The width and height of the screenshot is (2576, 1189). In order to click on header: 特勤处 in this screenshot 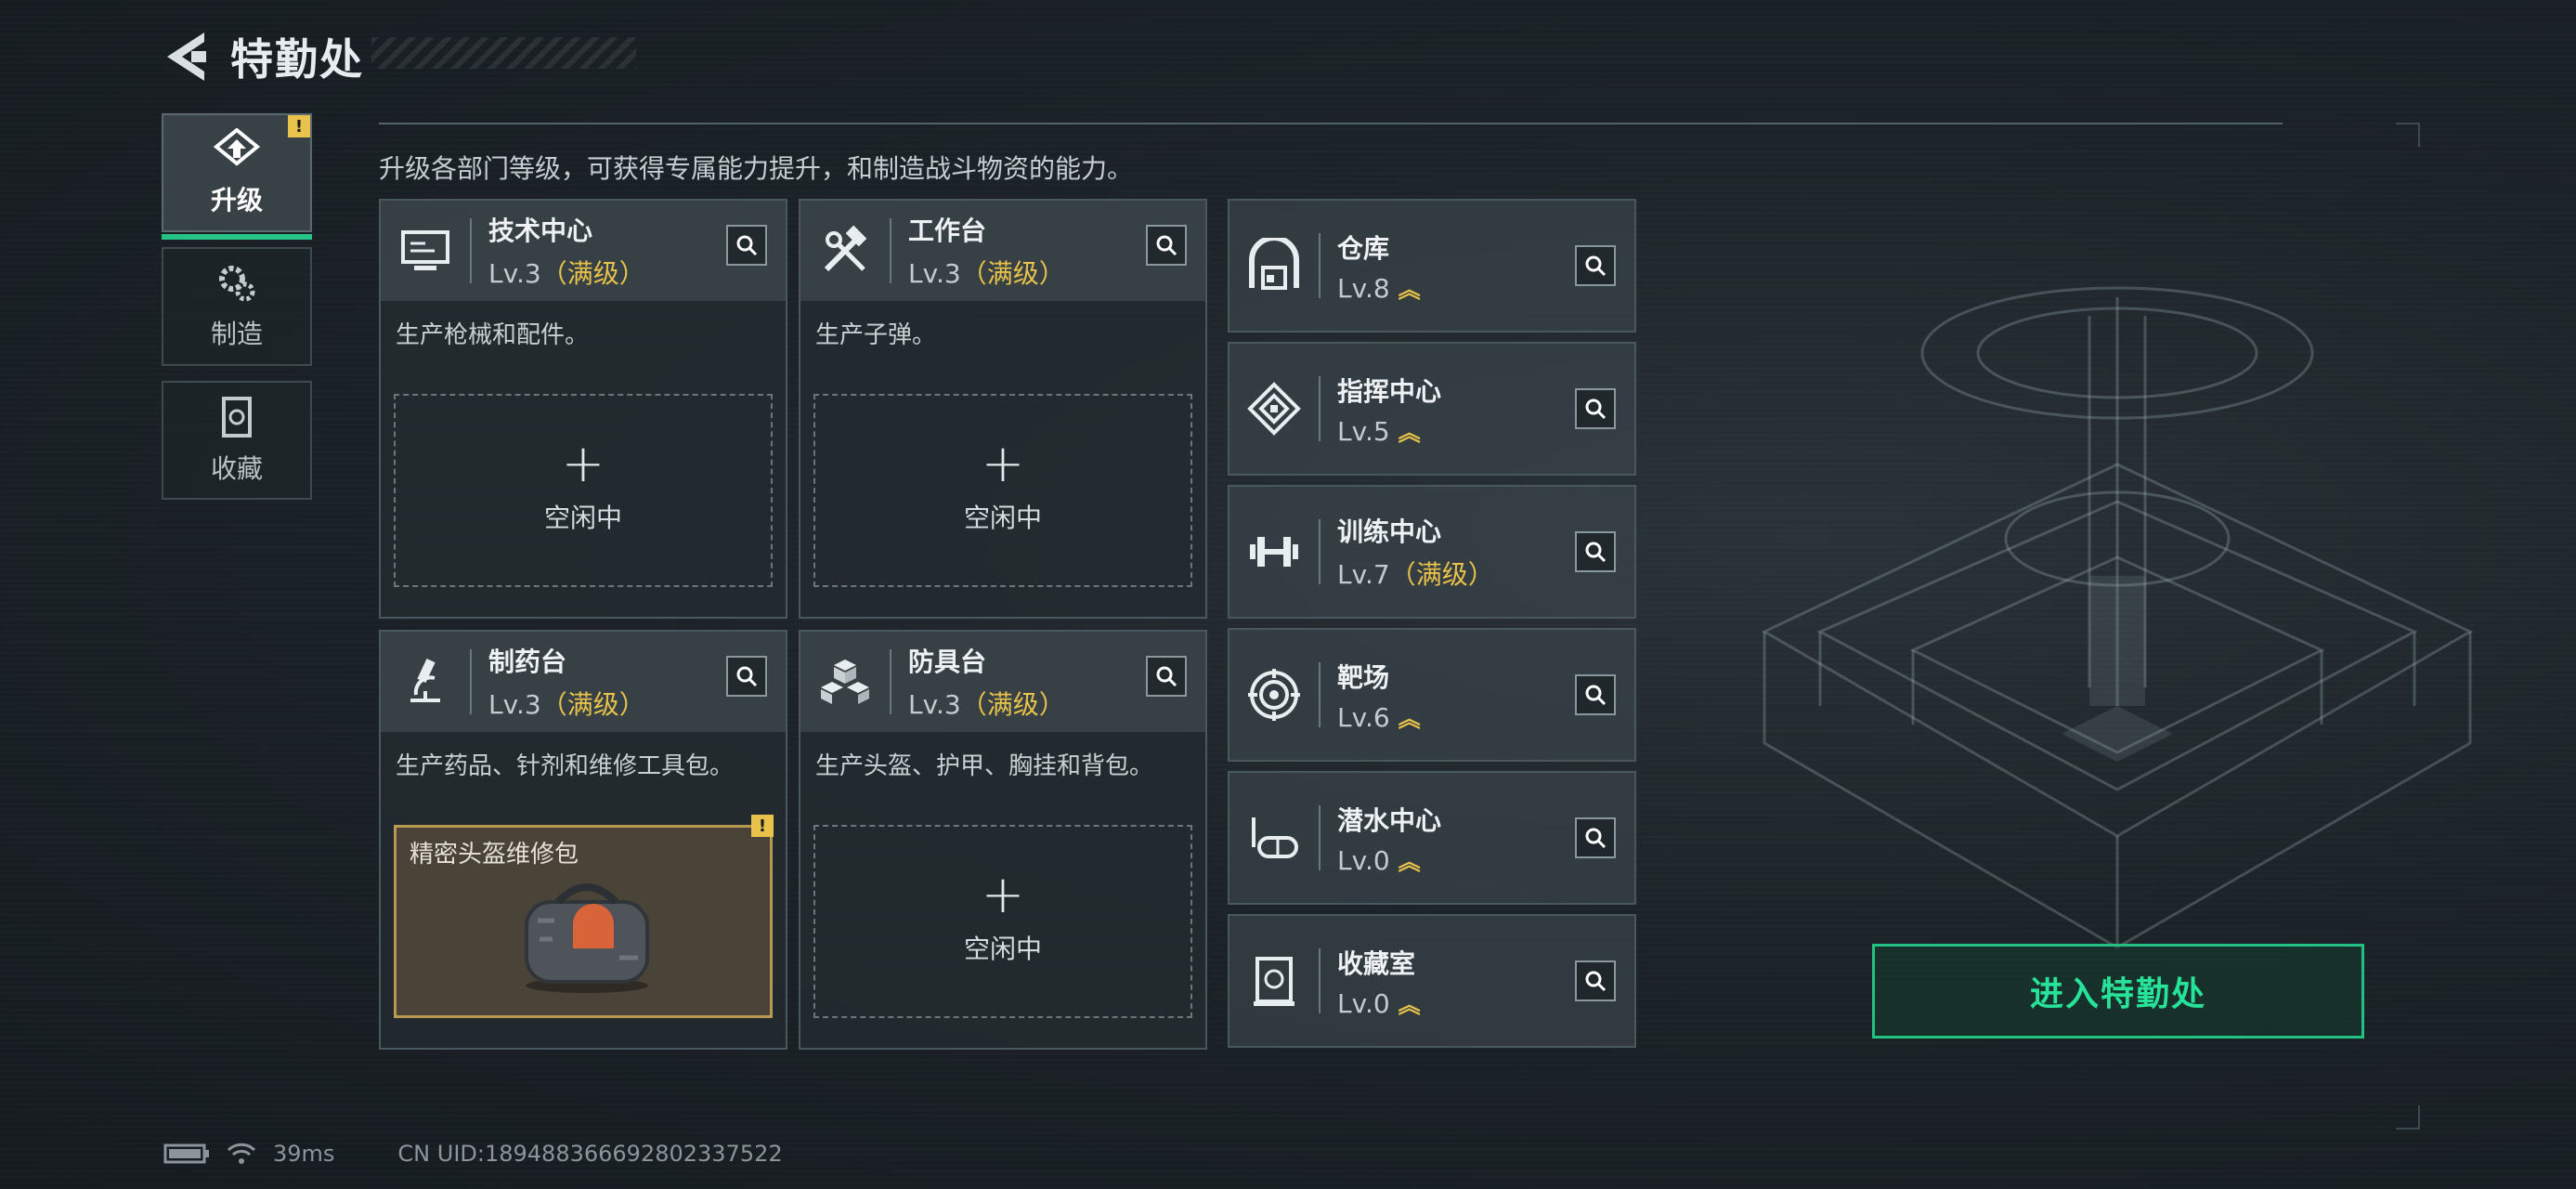, I will do `click(264, 56)`.